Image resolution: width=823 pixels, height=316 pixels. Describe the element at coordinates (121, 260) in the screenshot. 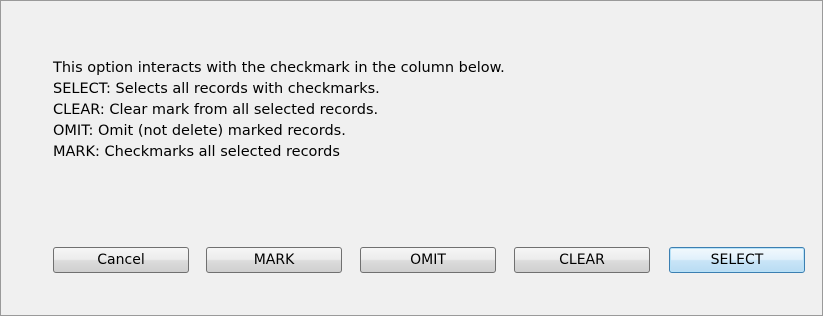

I see `cancel-button: Cancel` at that location.